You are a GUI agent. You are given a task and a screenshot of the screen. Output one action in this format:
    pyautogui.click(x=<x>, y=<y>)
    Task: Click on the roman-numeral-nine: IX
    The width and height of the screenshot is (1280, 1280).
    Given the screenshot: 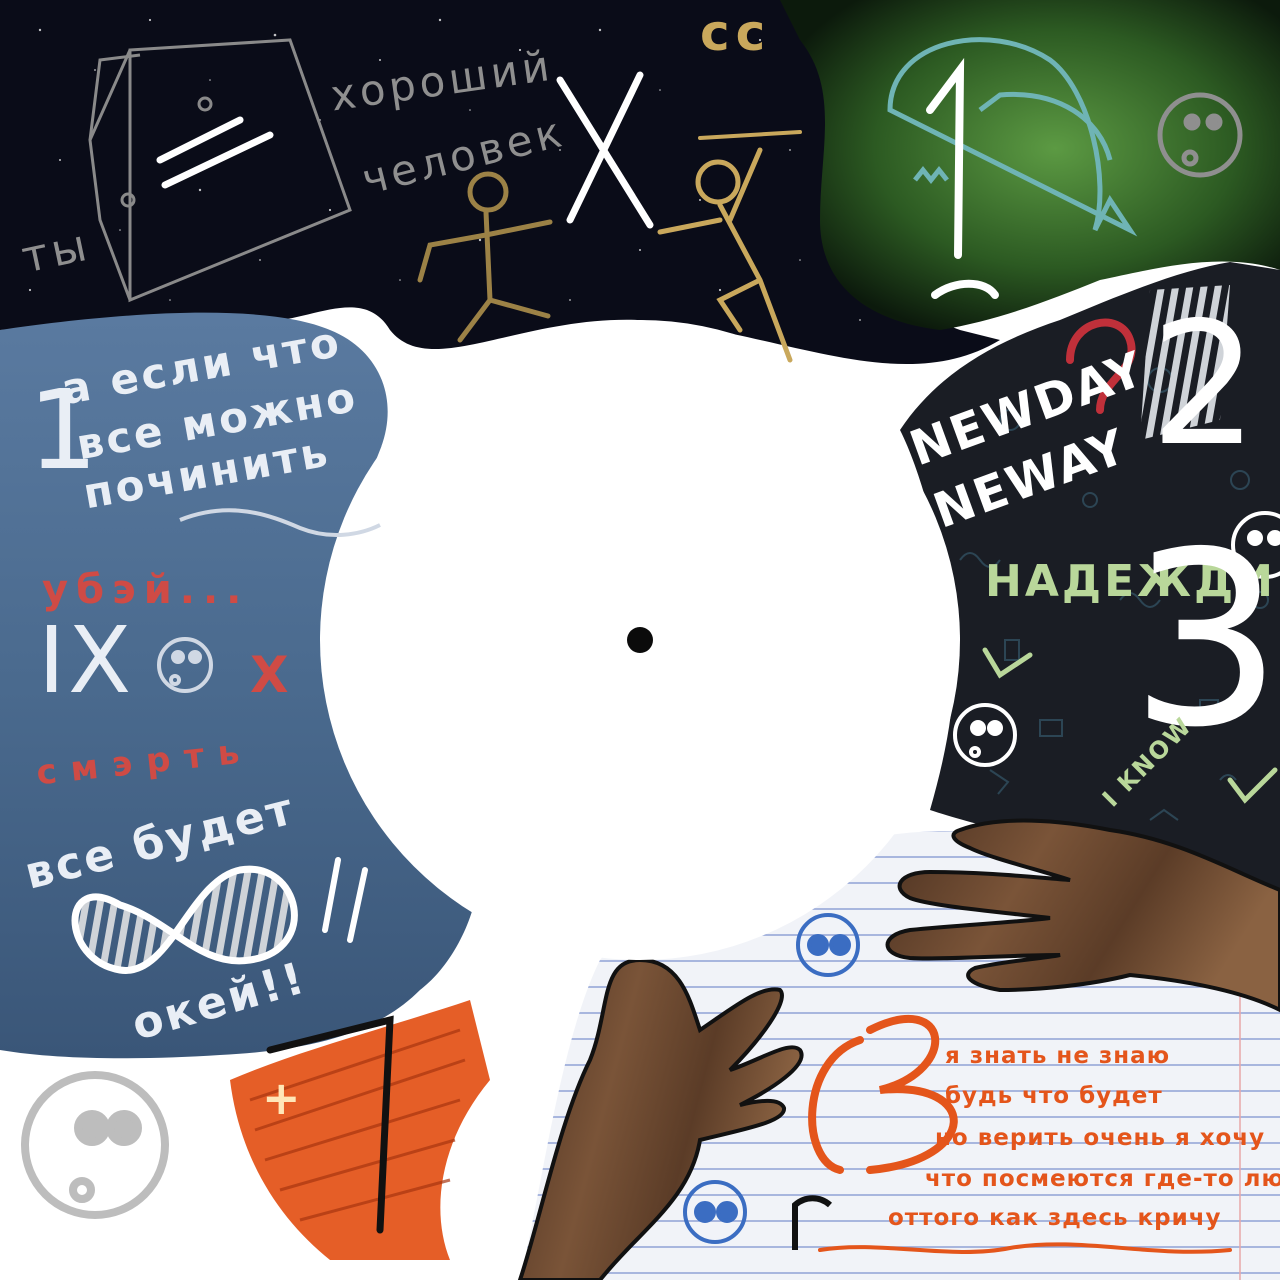 What is the action you would take?
    pyautogui.click(x=86, y=660)
    